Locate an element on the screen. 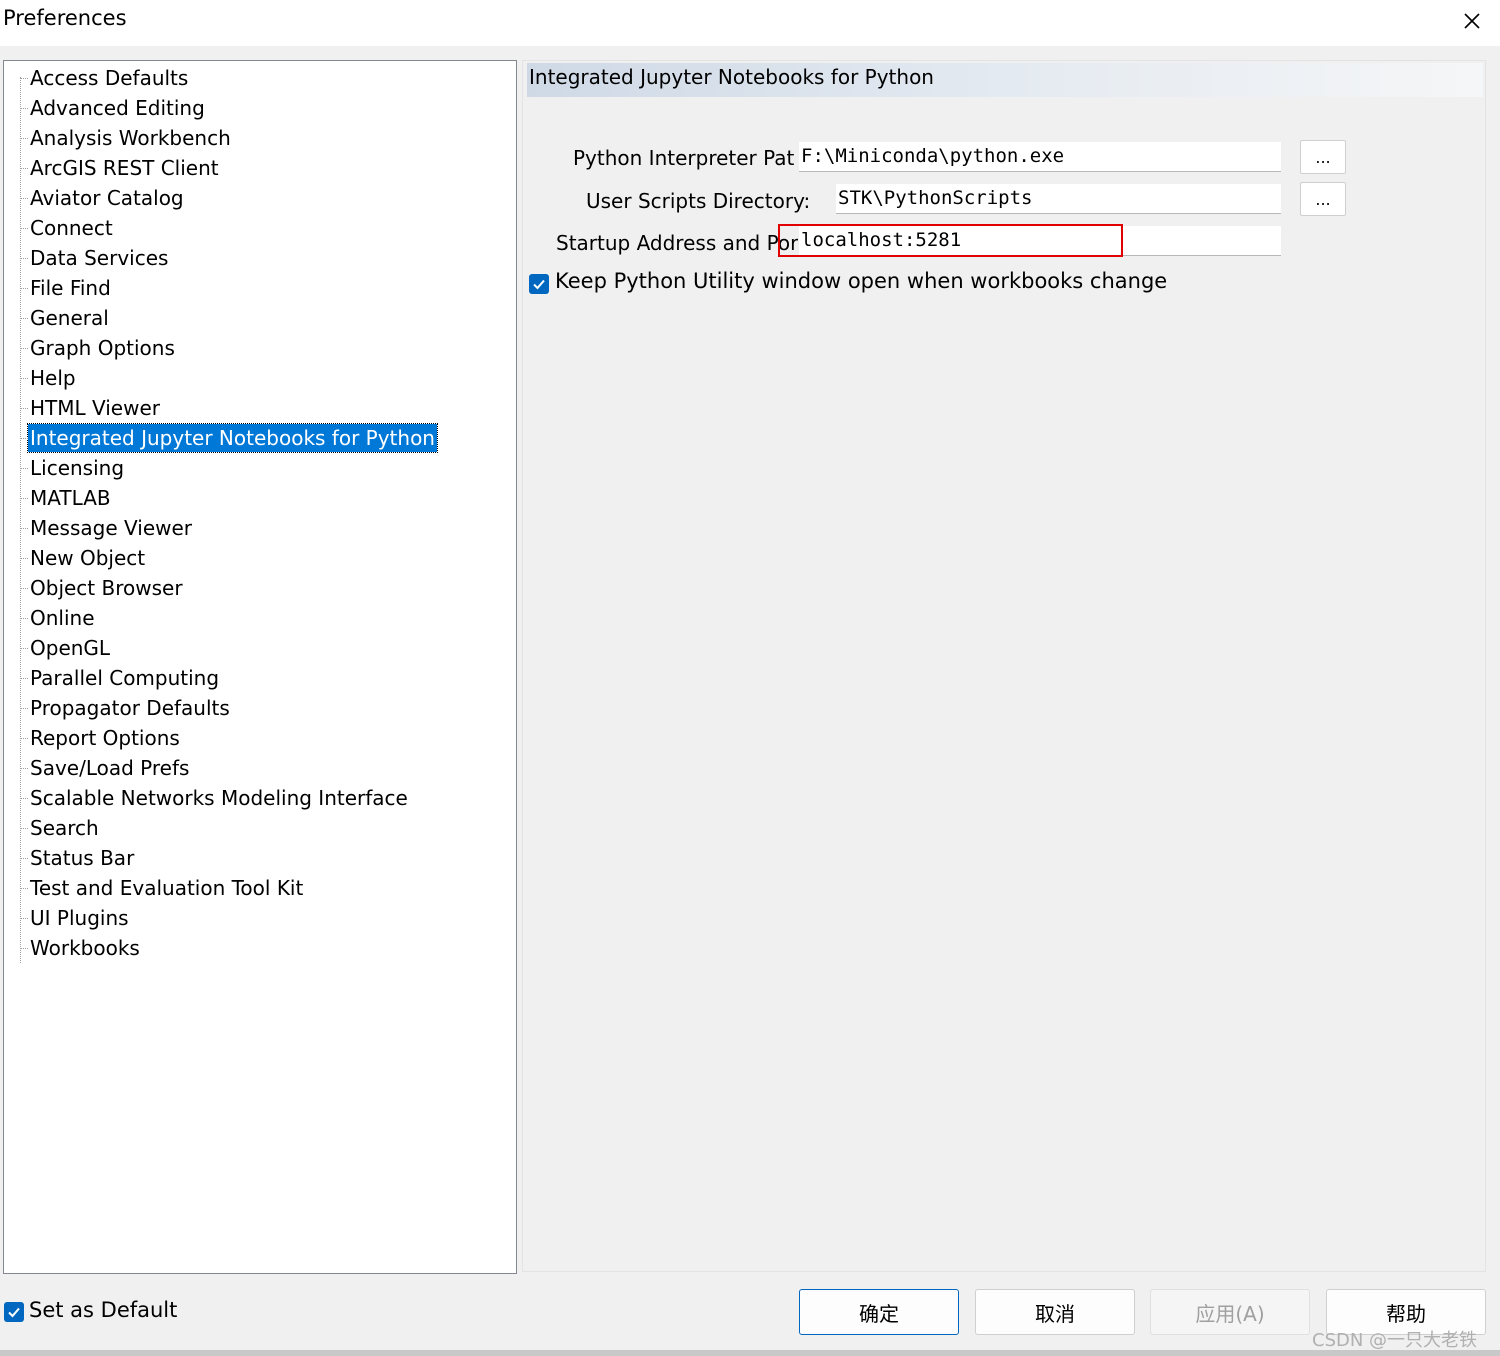 The image size is (1500, 1356). apply-button: 应用(A) is located at coordinates (1230, 1312).